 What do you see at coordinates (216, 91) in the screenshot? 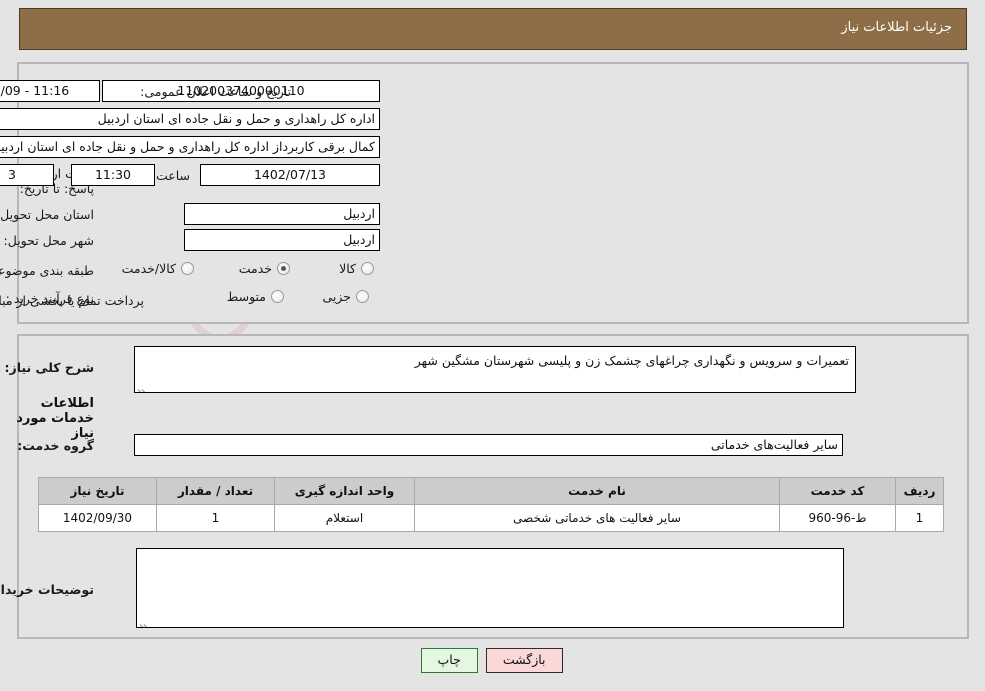
I see `announce-datetime-label: تاریخ و ساعت اعلان عمومی:` at bounding box center [216, 91].